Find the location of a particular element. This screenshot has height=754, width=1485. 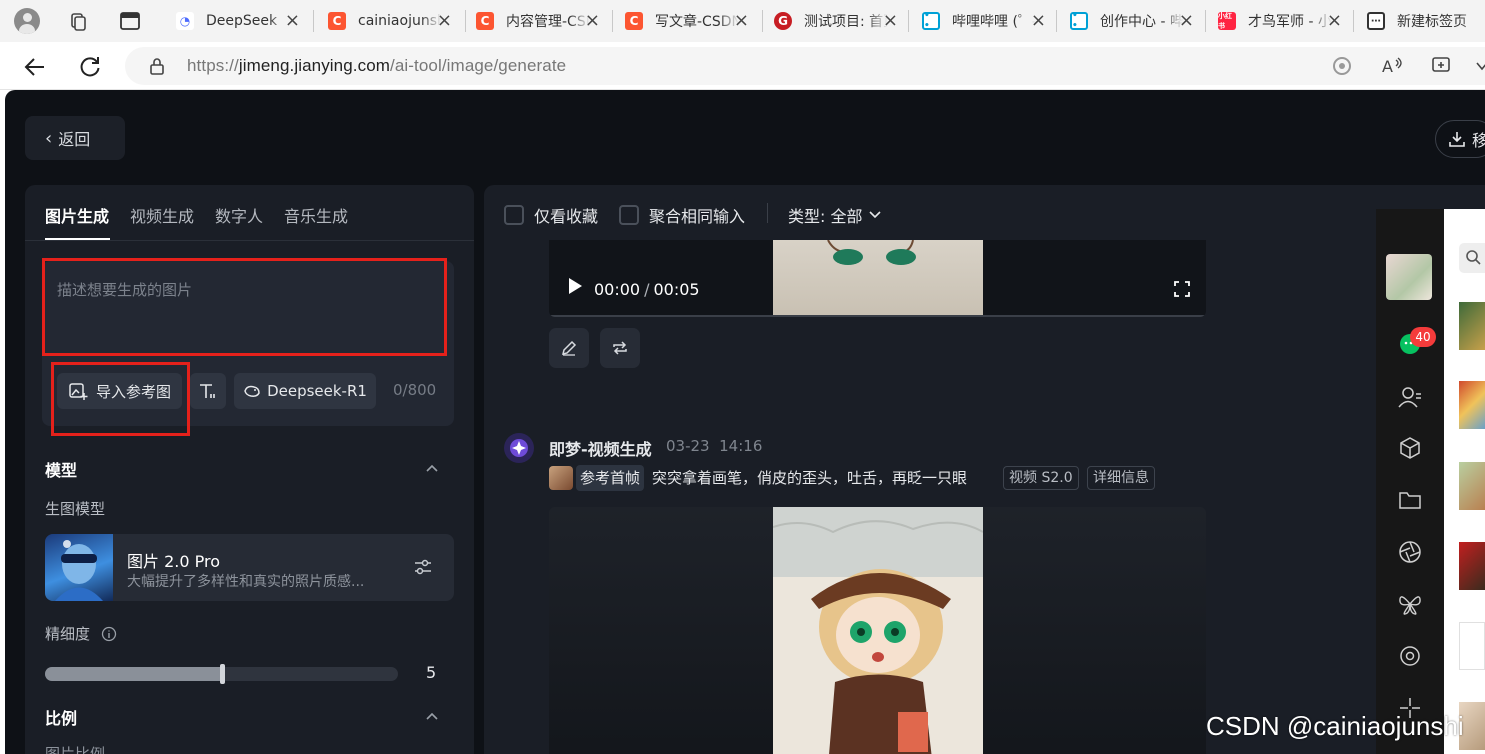

back-button: ‹ 返回 is located at coordinates (75, 138).